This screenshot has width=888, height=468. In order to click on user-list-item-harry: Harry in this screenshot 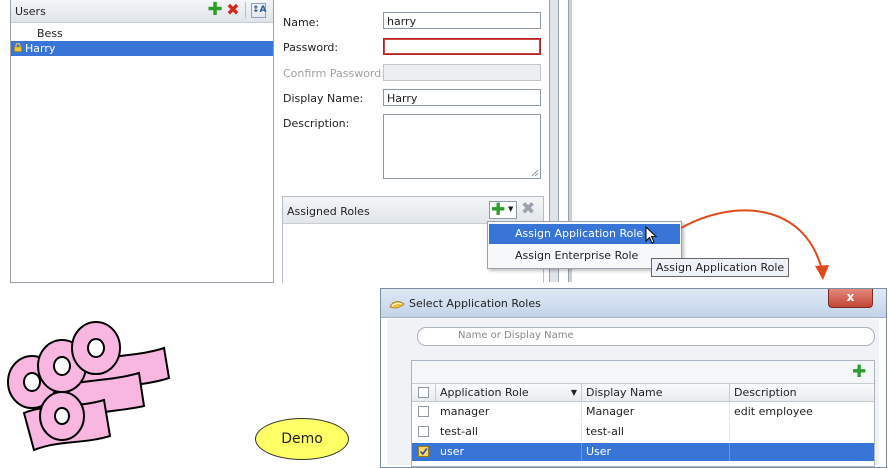, I will do `click(142, 48)`.